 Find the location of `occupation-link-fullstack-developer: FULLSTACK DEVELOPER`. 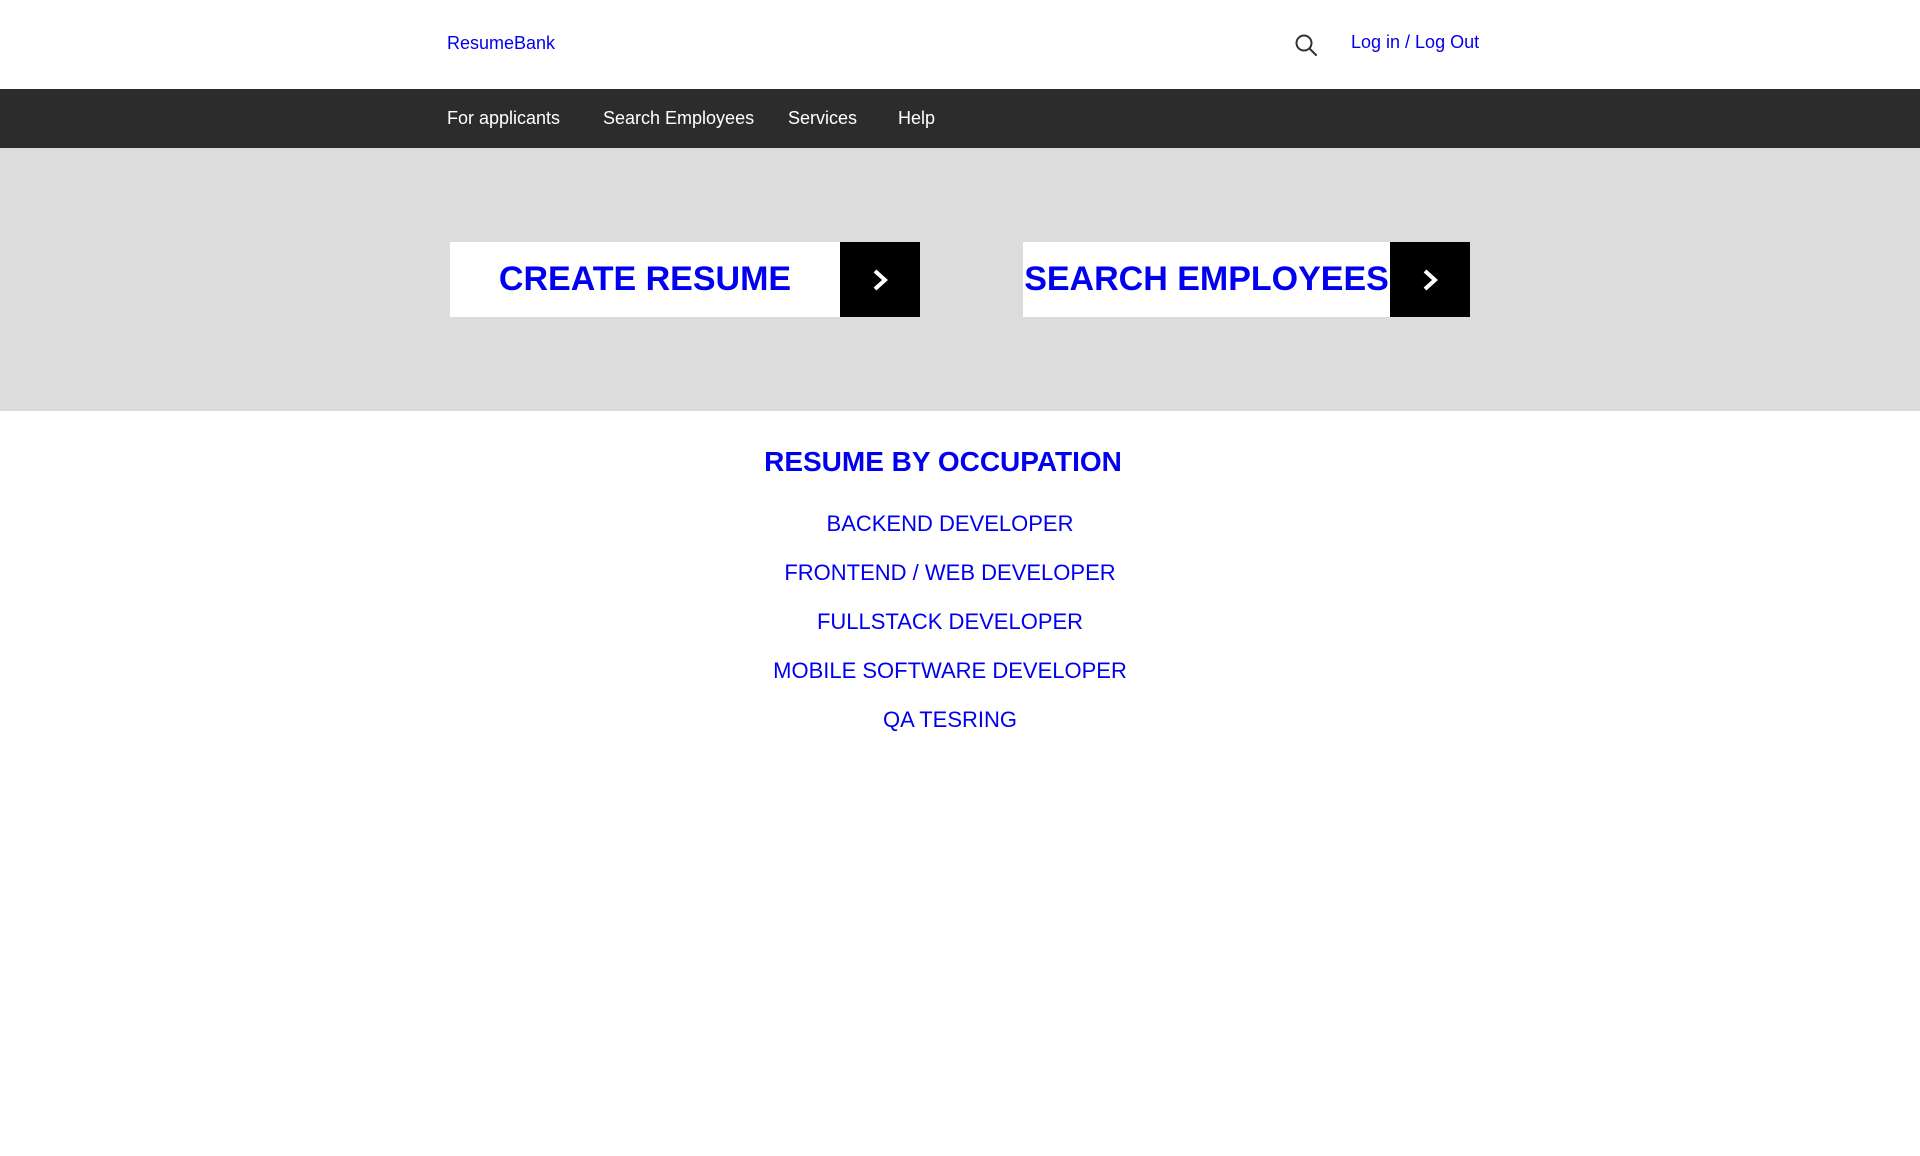

occupation-link-fullstack-developer: FULLSTACK DEVELOPER is located at coordinates (950, 633).